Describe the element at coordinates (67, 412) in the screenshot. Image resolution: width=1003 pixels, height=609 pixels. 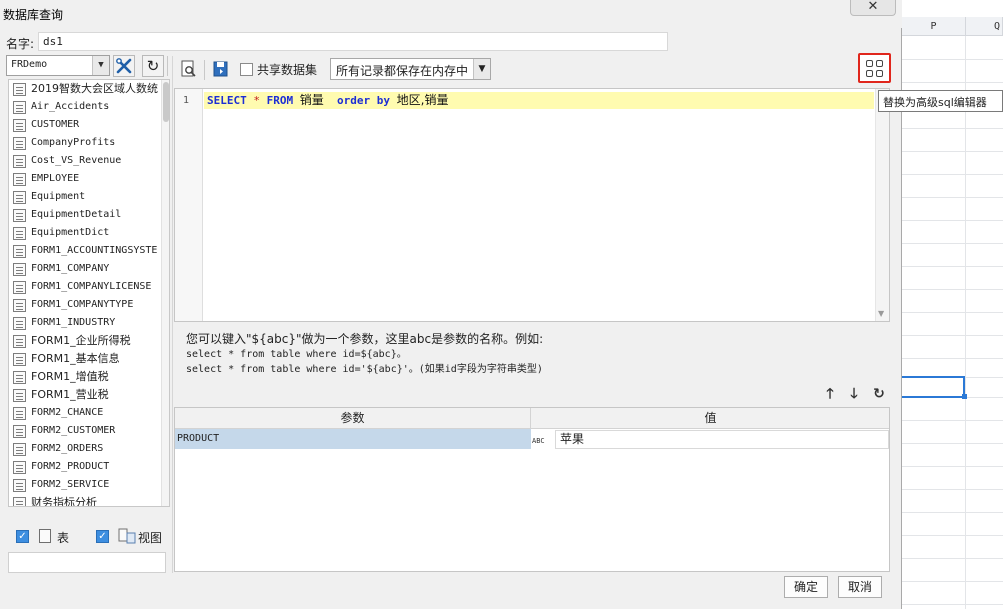
I see `table-name: FORM2_CHANCE` at that location.